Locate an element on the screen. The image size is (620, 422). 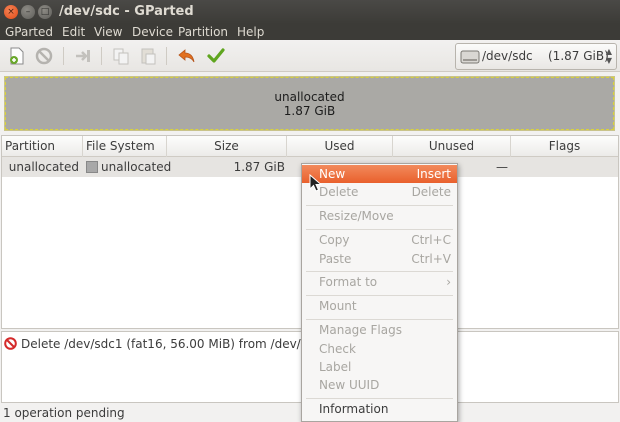
close-window-button: × is located at coordinates (11, 12).